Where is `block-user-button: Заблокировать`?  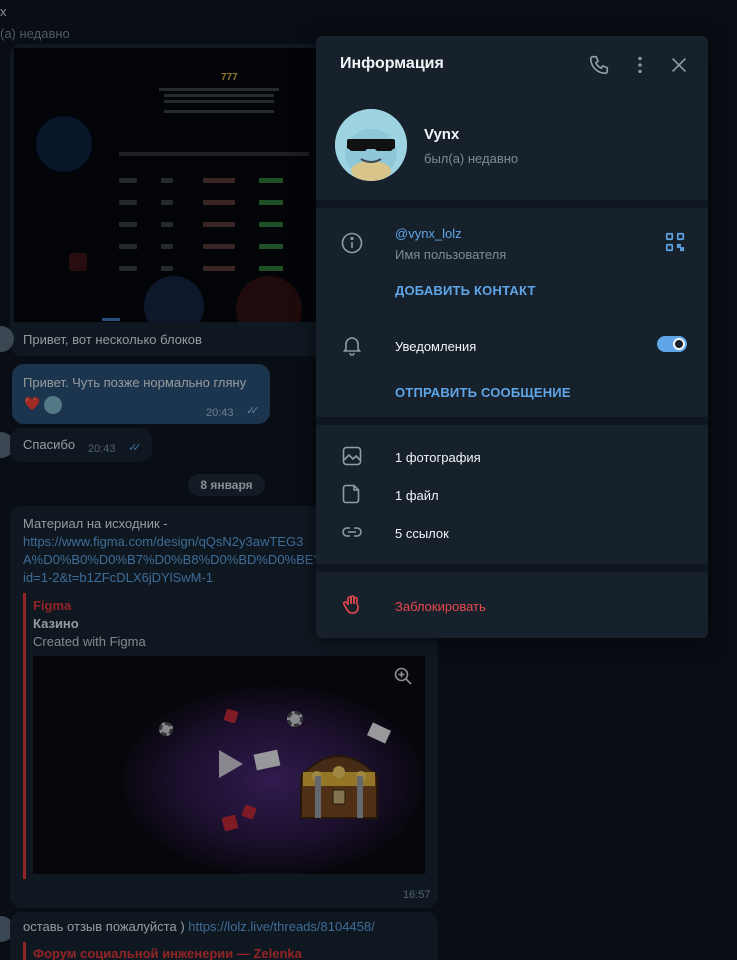 block-user-button: Заблокировать is located at coordinates (440, 606).